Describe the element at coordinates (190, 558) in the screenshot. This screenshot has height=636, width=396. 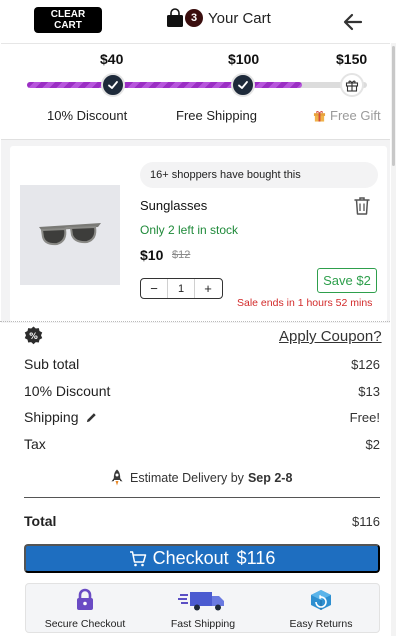
I see `checkout-label: Checkout` at that location.